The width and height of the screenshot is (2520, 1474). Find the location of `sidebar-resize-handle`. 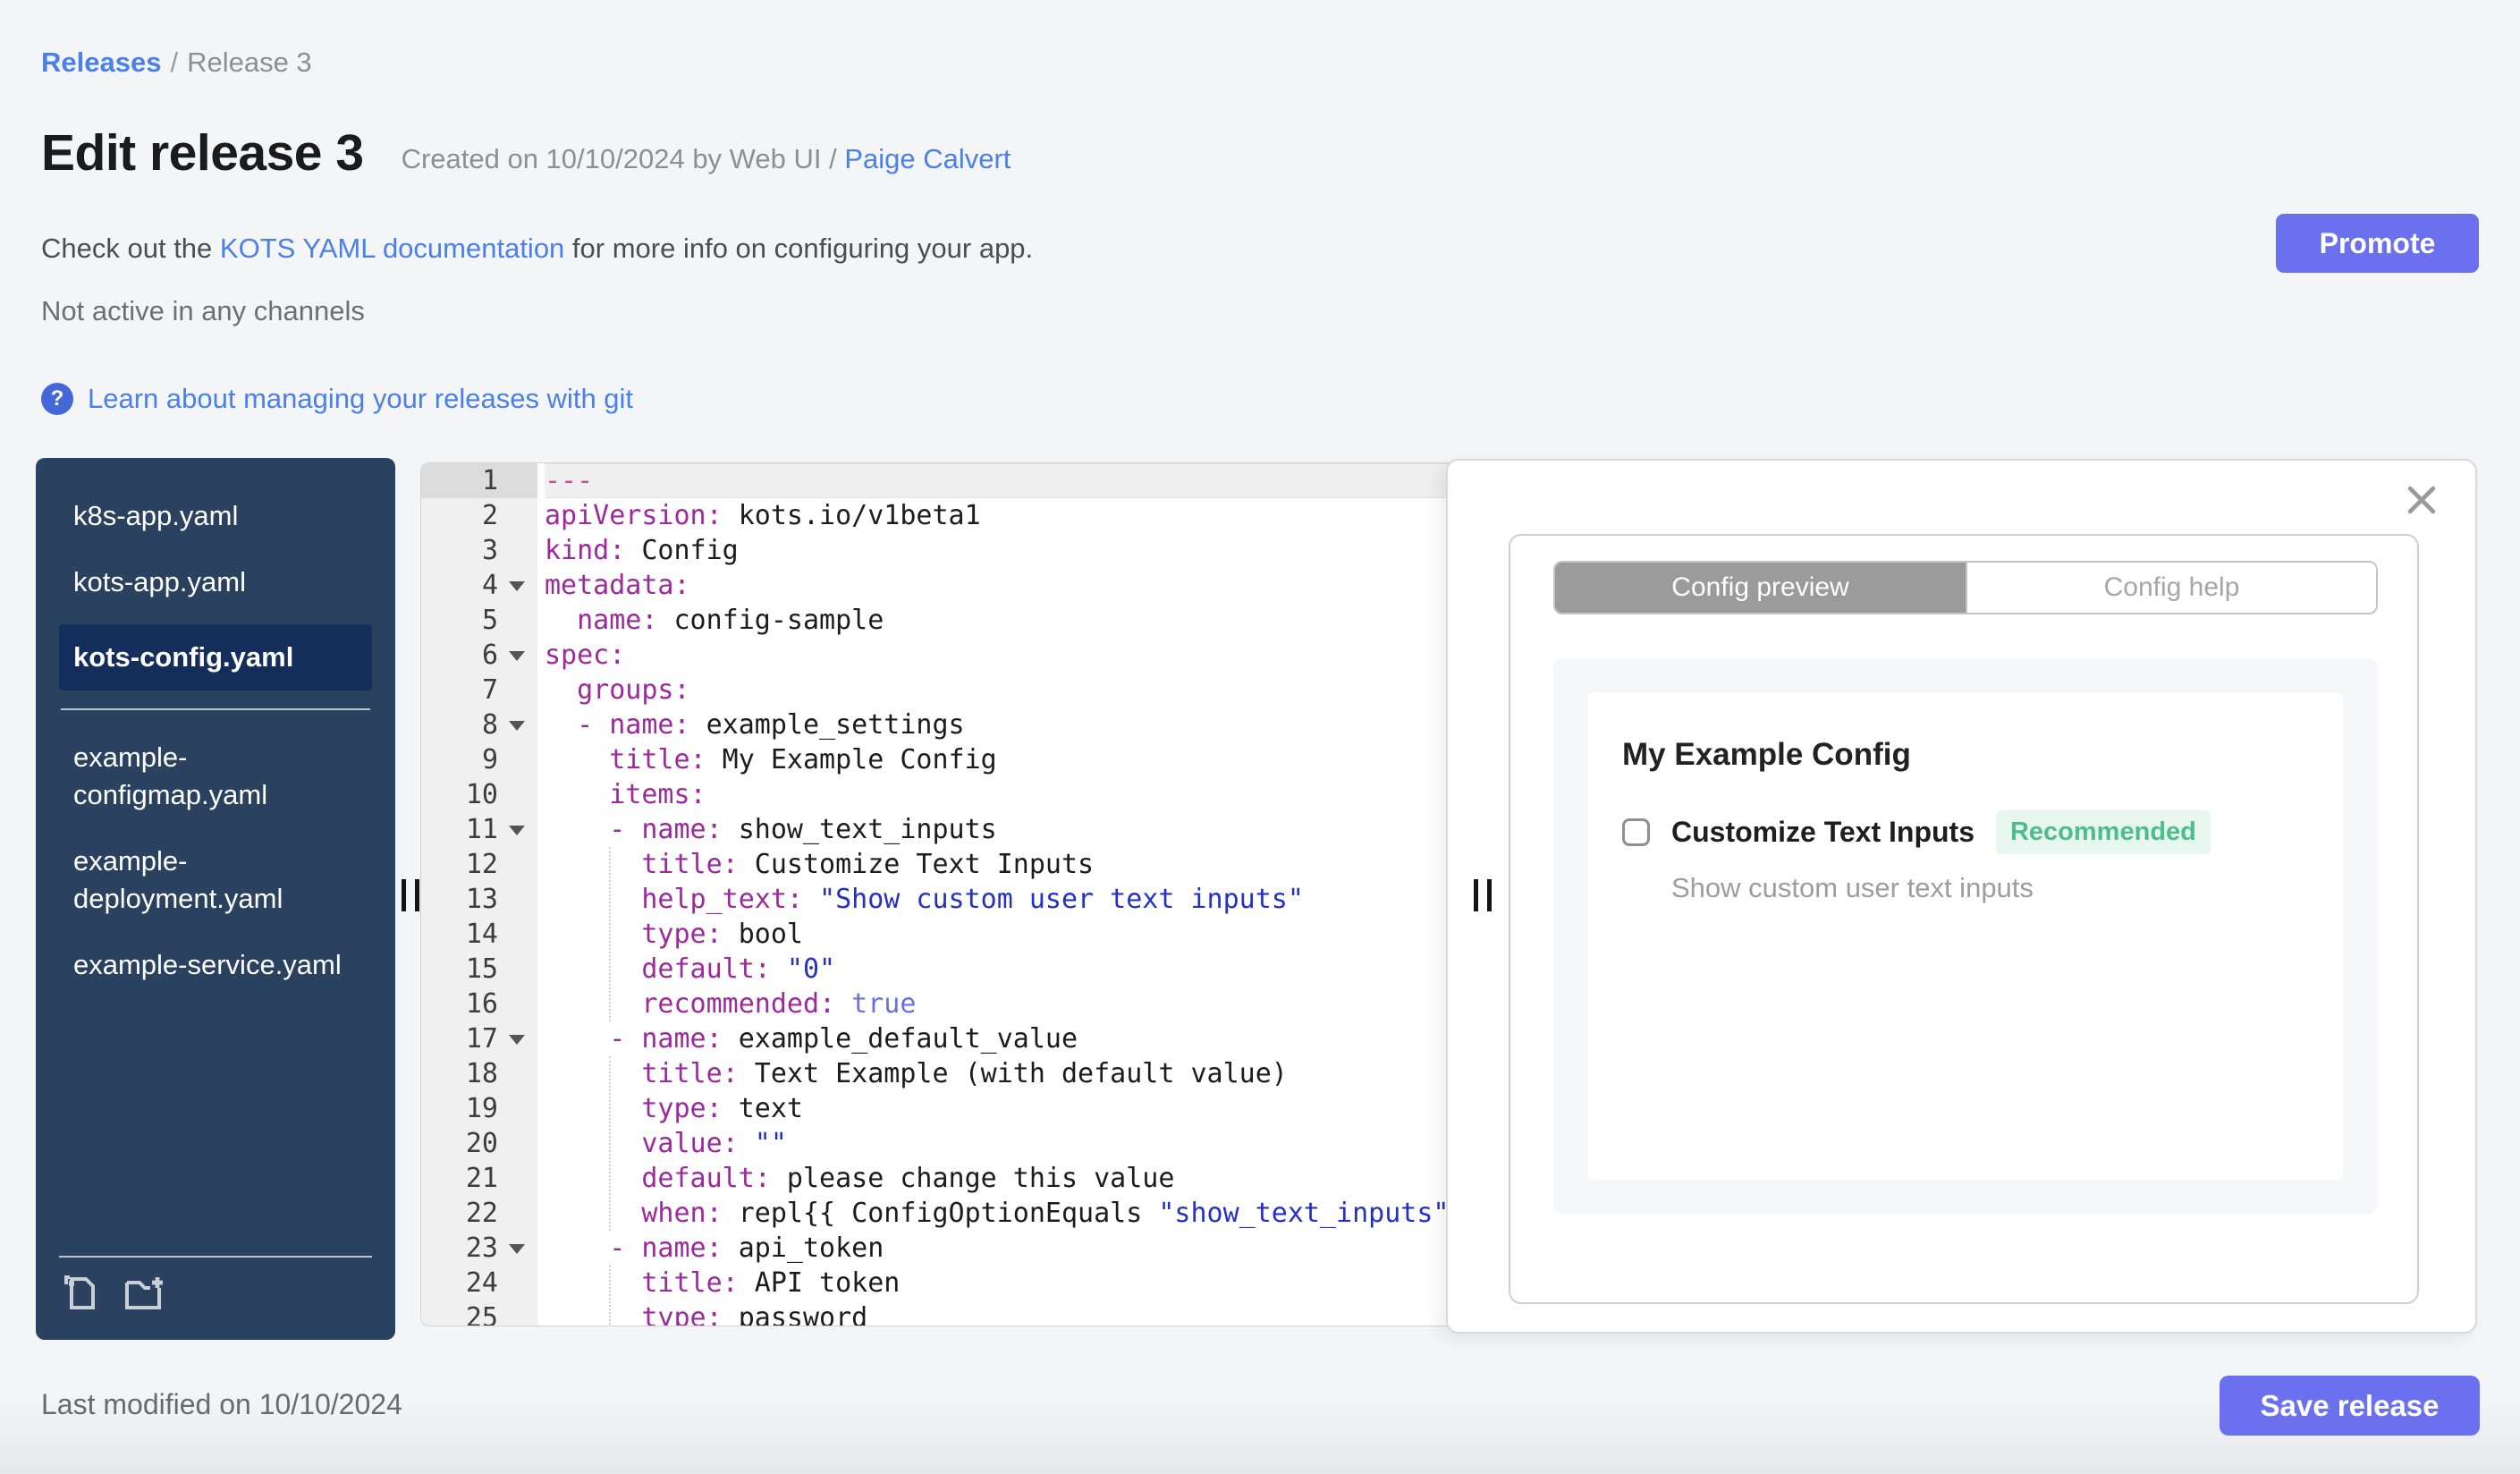

sidebar-resize-handle is located at coordinates (410, 895).